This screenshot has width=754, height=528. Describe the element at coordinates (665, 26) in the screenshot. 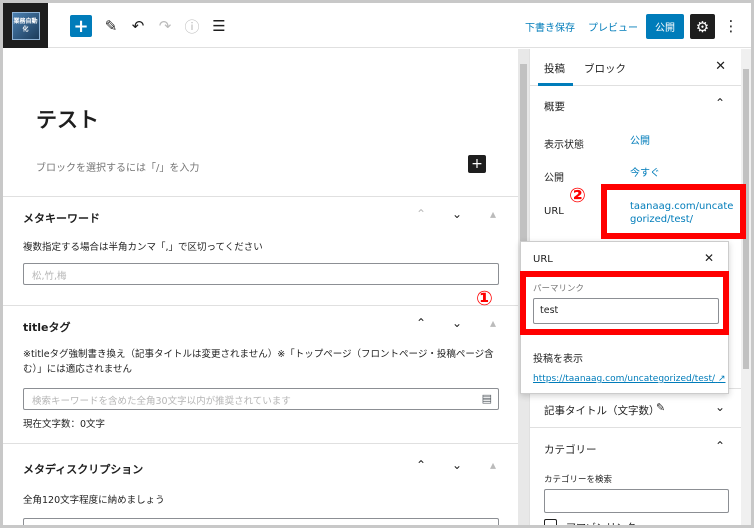

I see `publish-button: 公開` at that location.